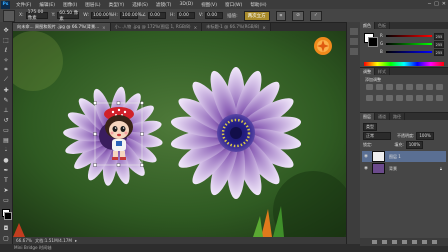  I want to click on menu-layer: 图层(L), so click(92, 5).